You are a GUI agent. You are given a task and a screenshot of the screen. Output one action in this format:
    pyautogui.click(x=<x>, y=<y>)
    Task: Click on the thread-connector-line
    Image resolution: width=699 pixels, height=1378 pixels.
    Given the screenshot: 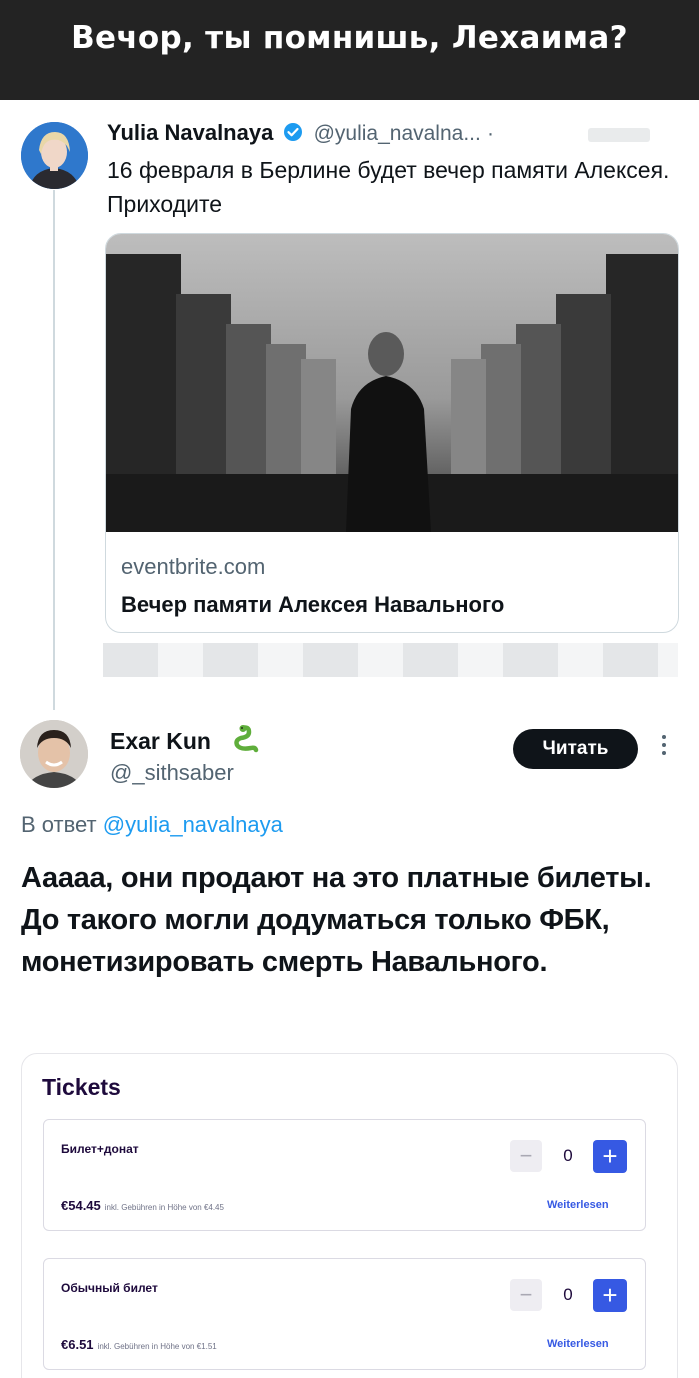 What is the action you would take?
    pyautogui.click(x=54, y=450)
    